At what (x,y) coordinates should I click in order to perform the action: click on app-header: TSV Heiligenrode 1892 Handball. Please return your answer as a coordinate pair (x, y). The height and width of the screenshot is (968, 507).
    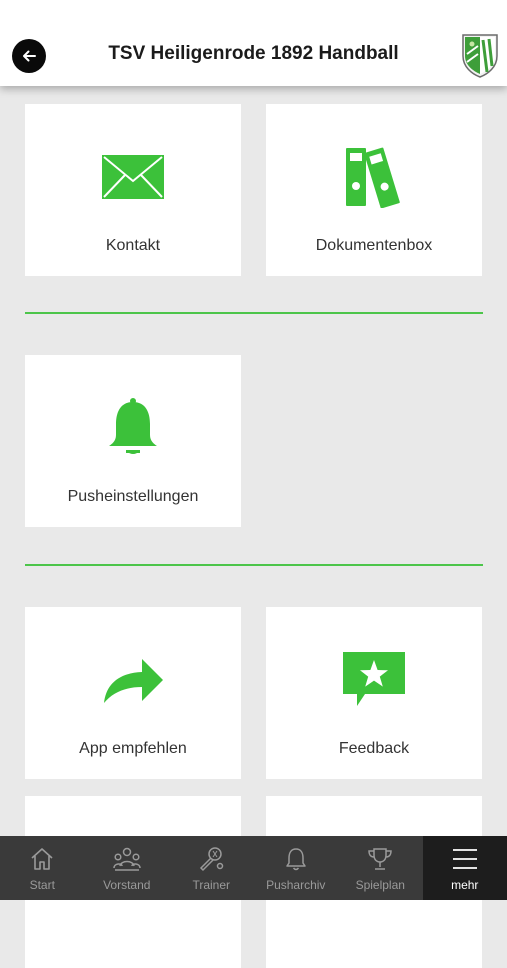
    Looking at the image, I should click on (253, 43).